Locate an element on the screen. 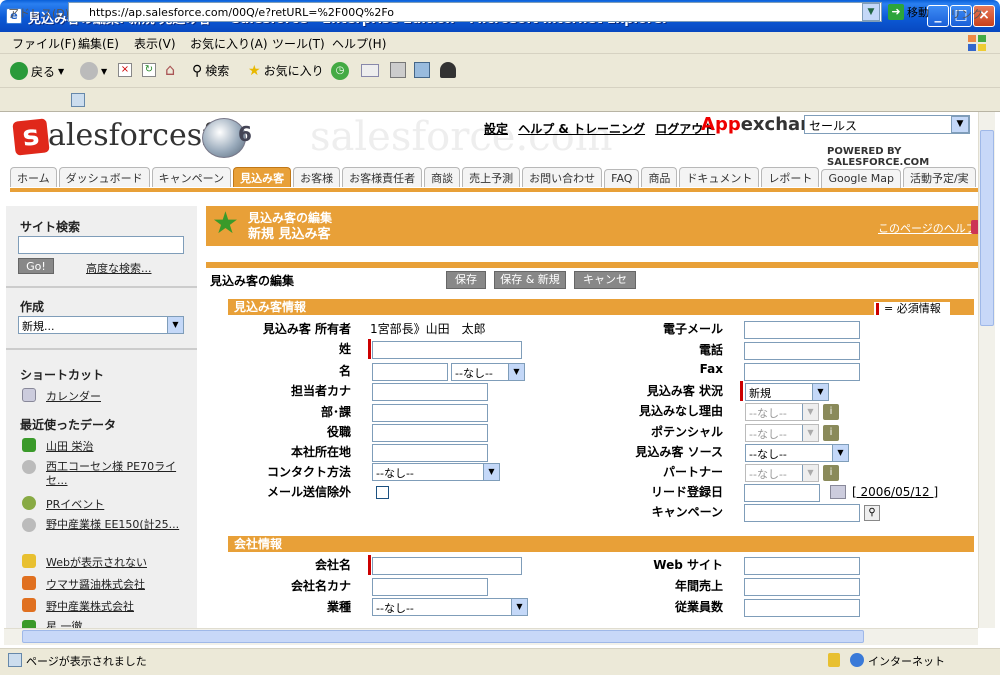  required-marker is located at coordinates (369, 349).